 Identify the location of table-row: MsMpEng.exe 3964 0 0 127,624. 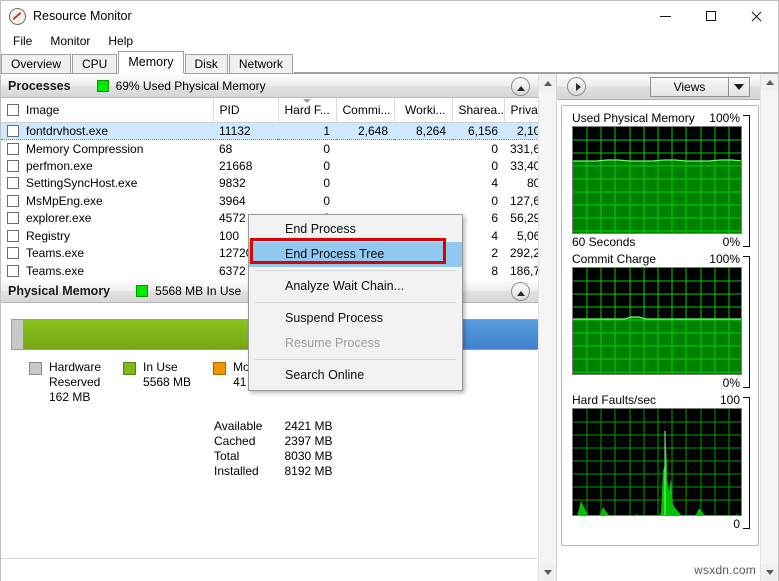
(277, 201).